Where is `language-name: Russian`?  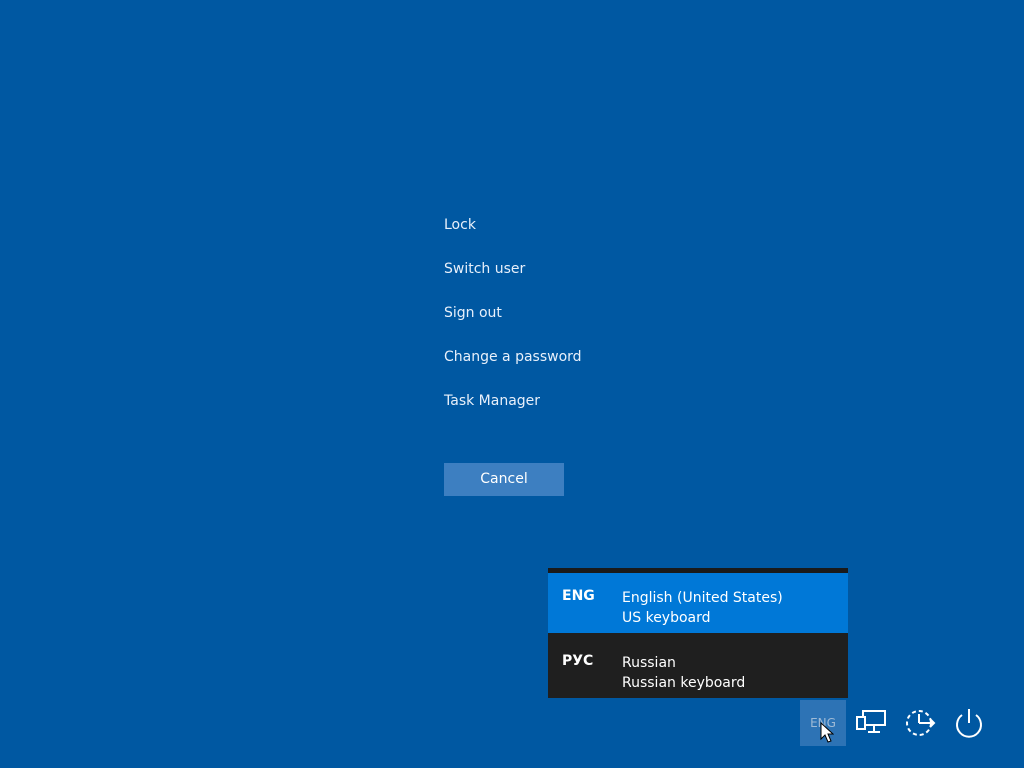 language-name: Russian is located at coordinates (649, 663).